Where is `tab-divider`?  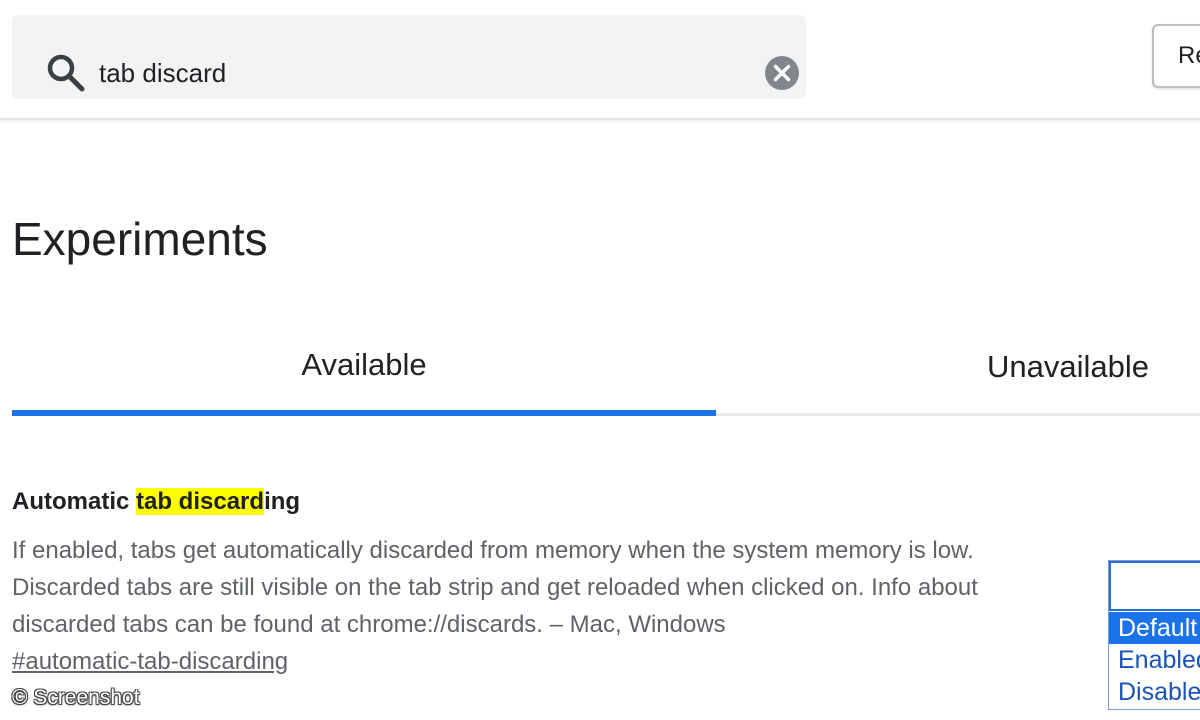 tab-divider is located at coordinates (958, 414).